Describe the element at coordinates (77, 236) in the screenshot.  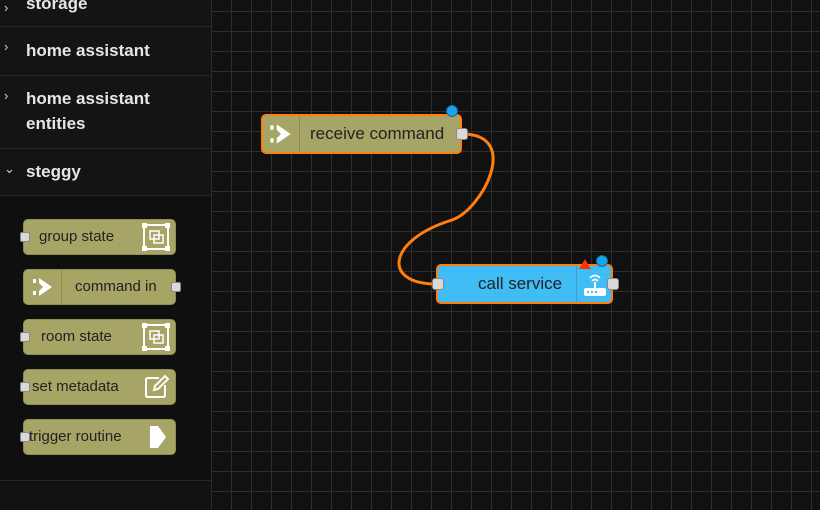
I see `node-label: group state` at that location.